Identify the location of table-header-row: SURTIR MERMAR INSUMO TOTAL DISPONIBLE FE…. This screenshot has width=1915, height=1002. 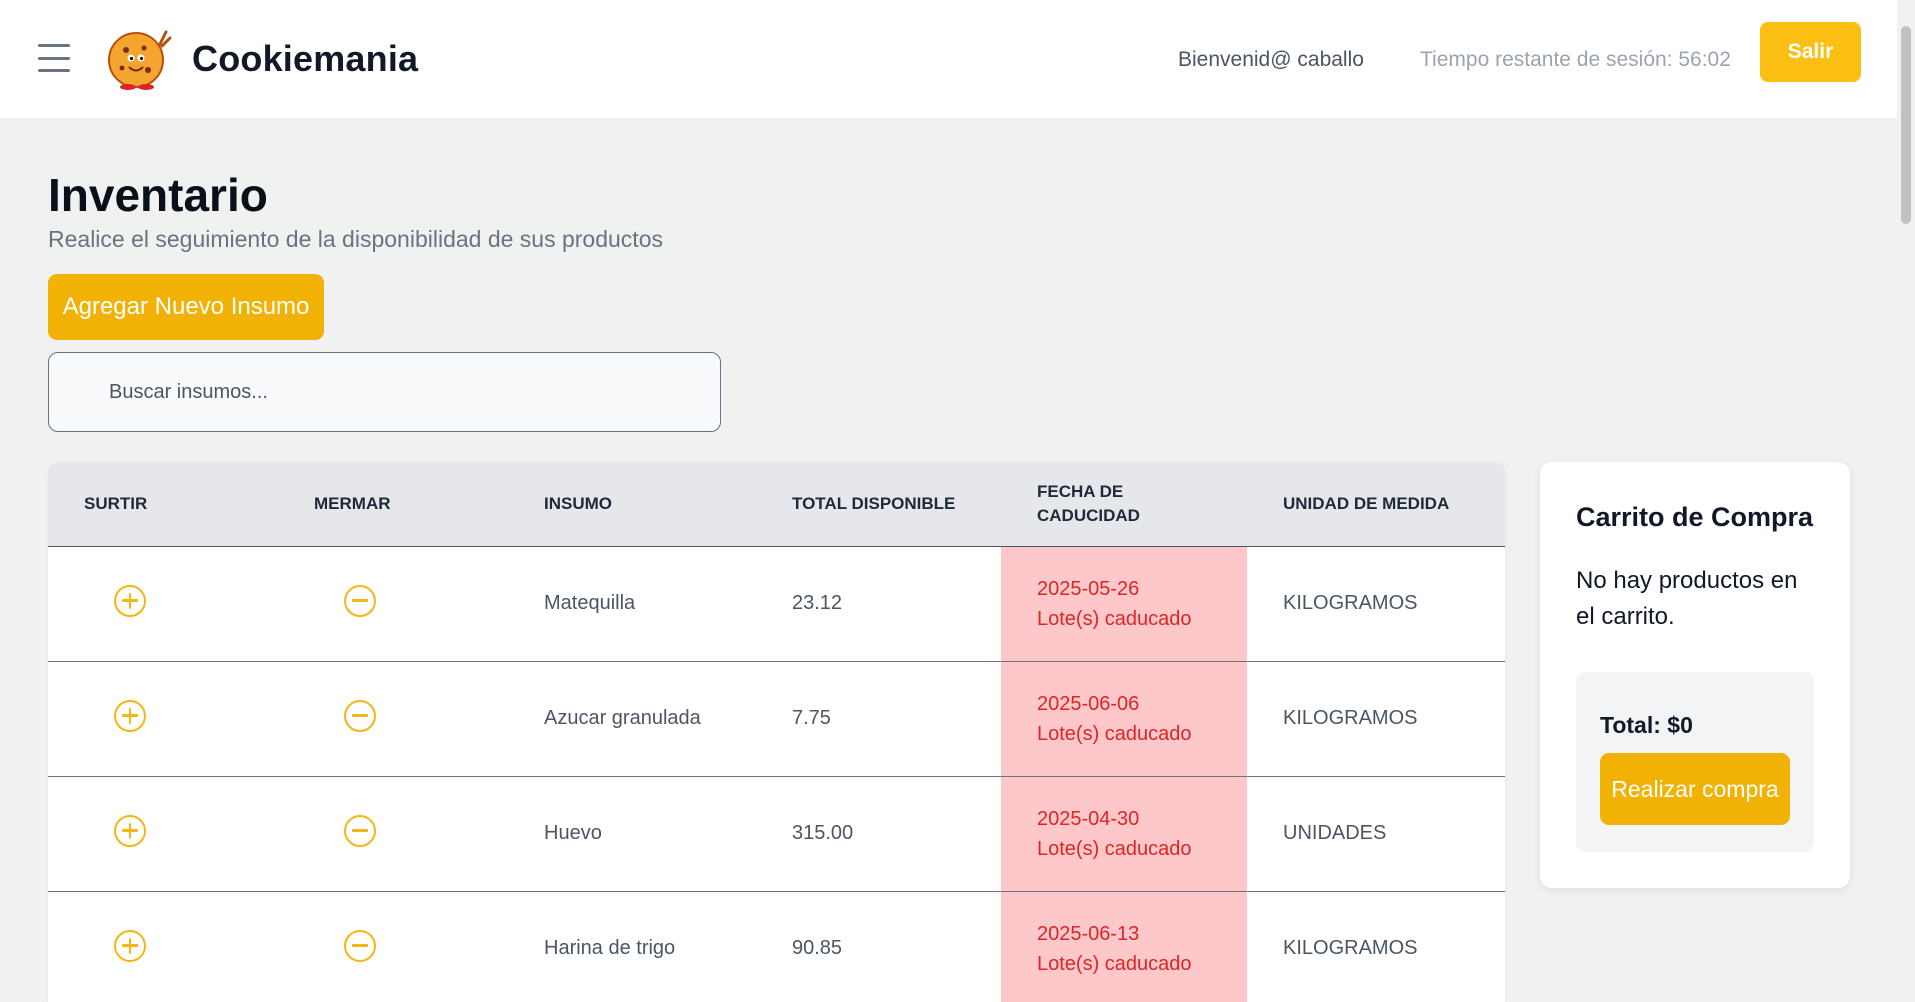
(776, 504).